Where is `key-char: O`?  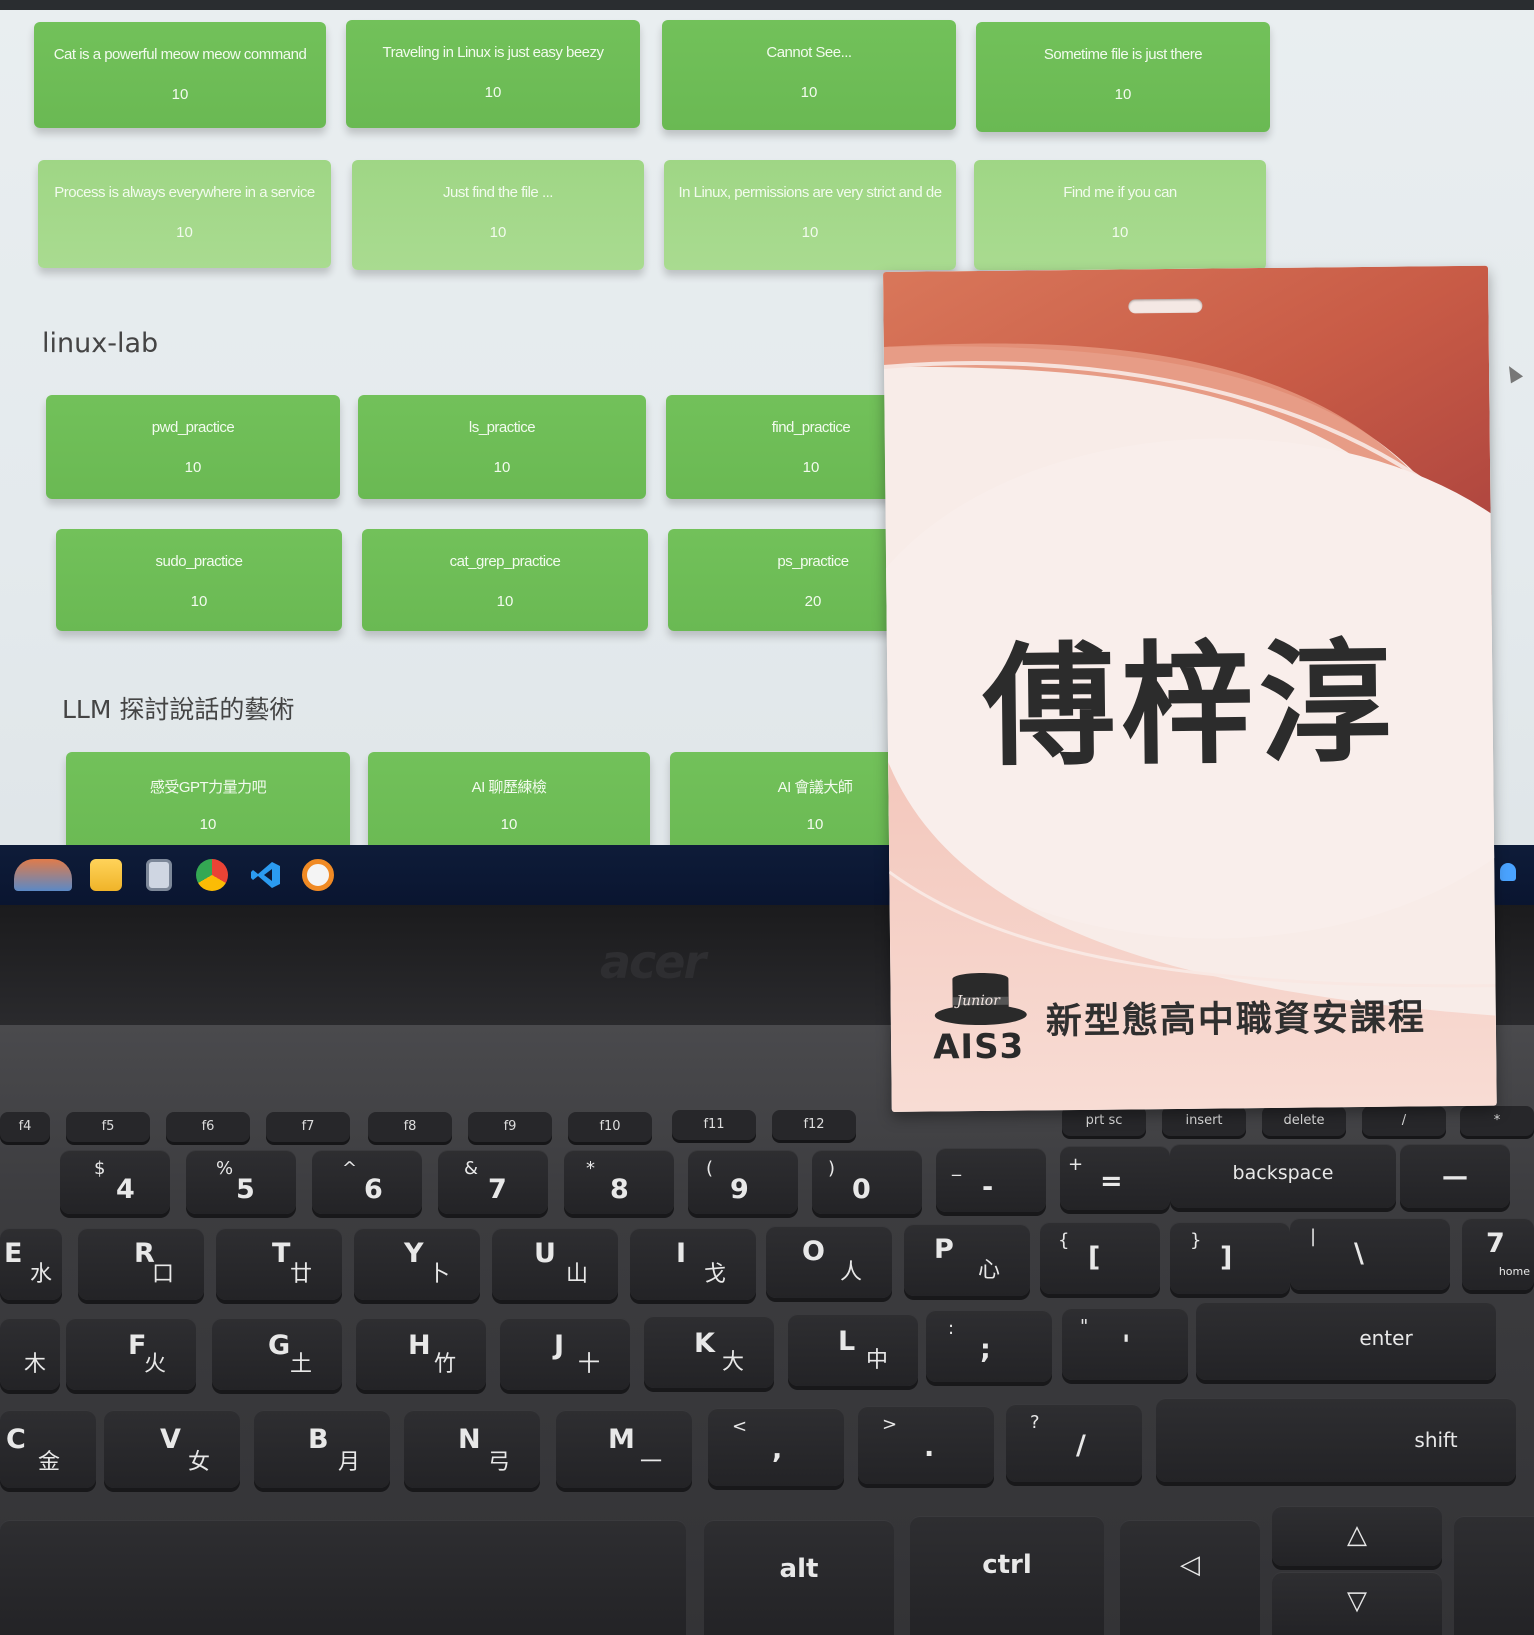 key-char: O is located at coordinates (813, 1251).